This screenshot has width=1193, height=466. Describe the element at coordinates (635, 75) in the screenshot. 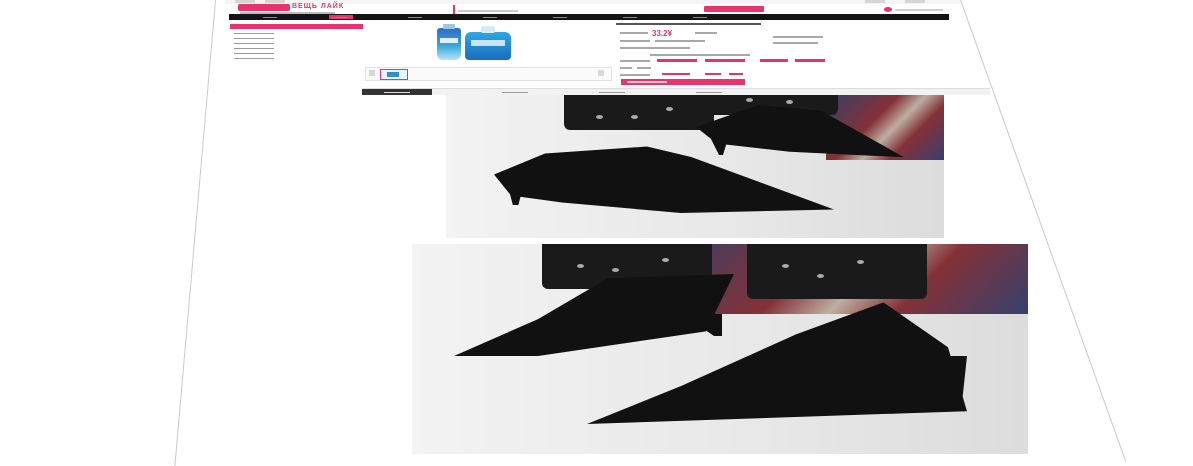

I see `stock-label` at that location.